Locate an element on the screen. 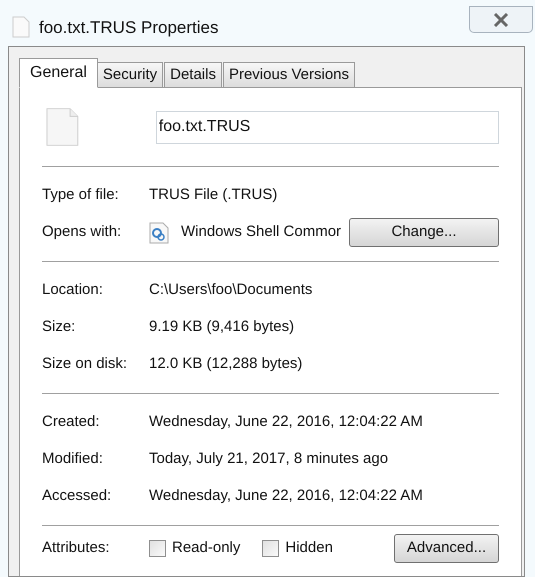 The height and width of the screenshot is (577, 535). tab: General is located at coordinates (58, 73).